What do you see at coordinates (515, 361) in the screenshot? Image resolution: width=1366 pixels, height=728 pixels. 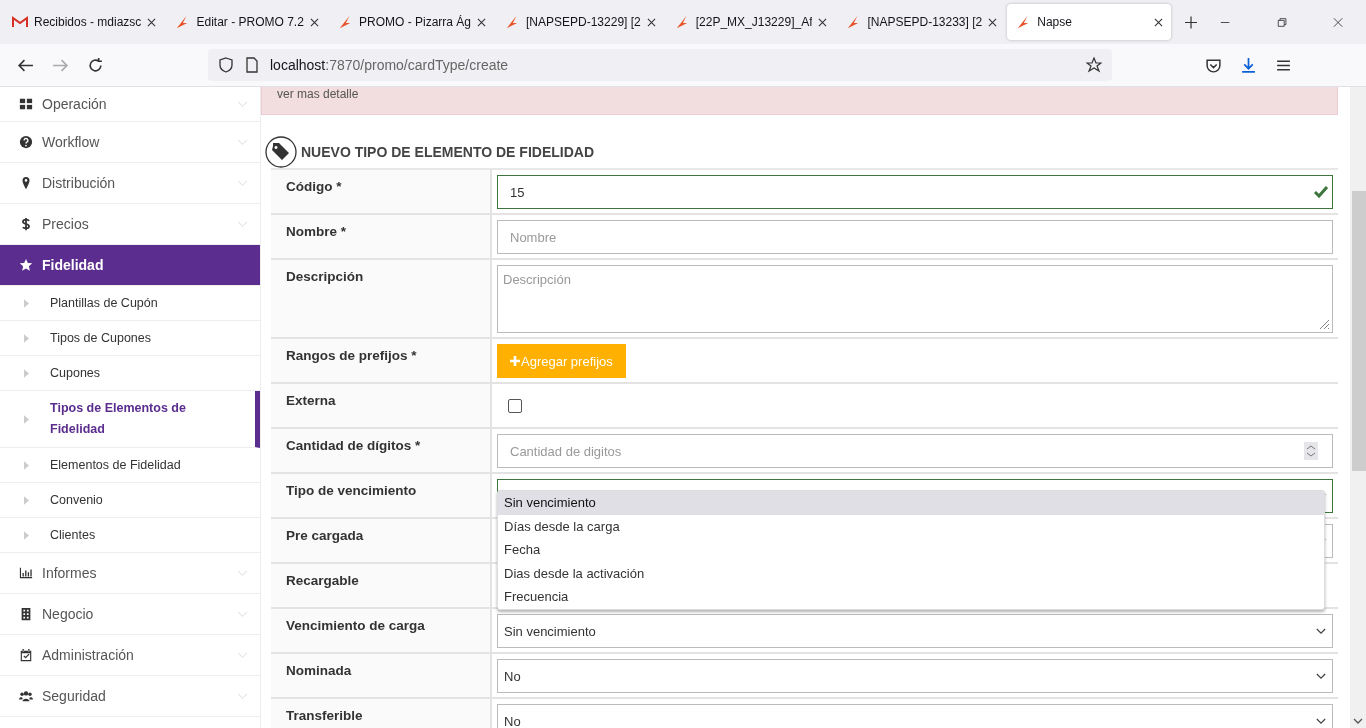 I see `plus-icon` at bounding box center [515, 361].